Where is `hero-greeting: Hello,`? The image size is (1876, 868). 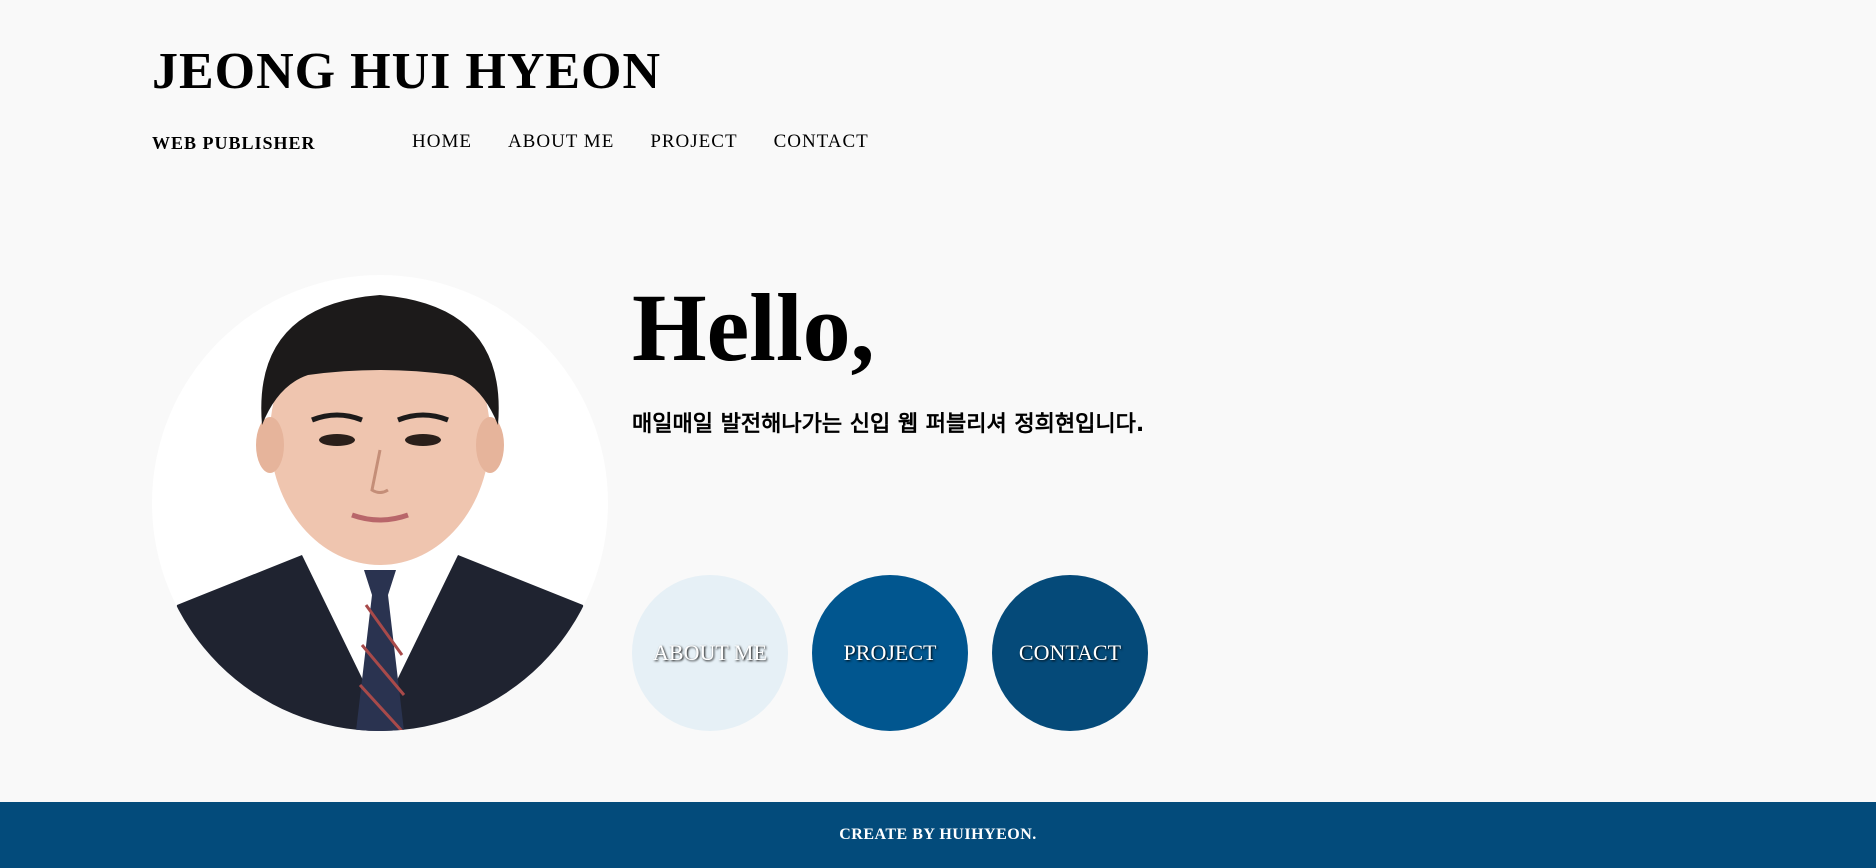
hero-greeting: Hello, is located at coordinates (753, 327).